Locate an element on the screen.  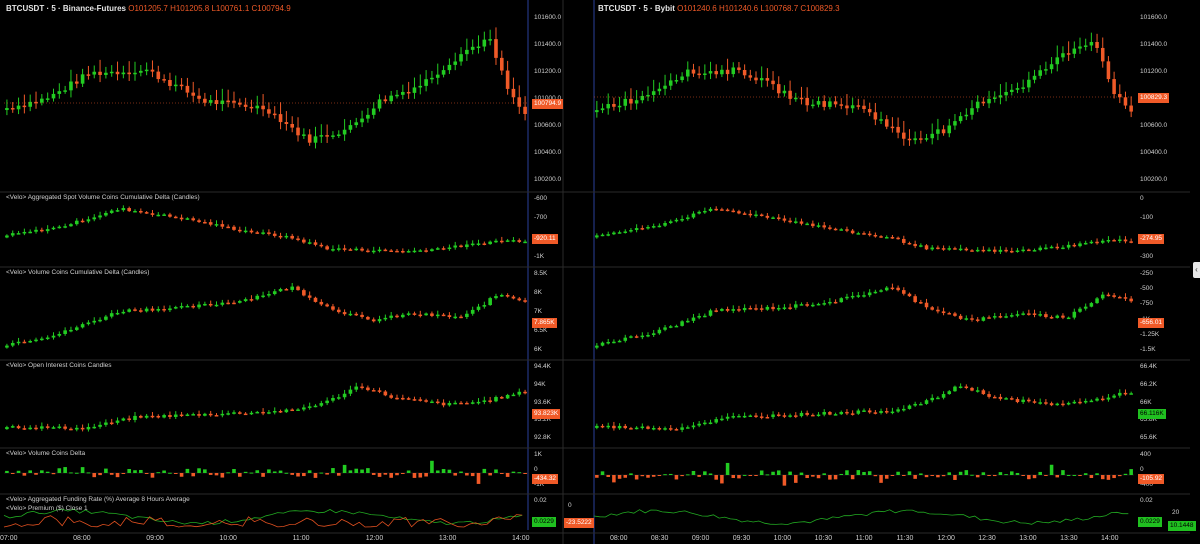
left-time-label: 13:00 is located at coordinates (447, 538).